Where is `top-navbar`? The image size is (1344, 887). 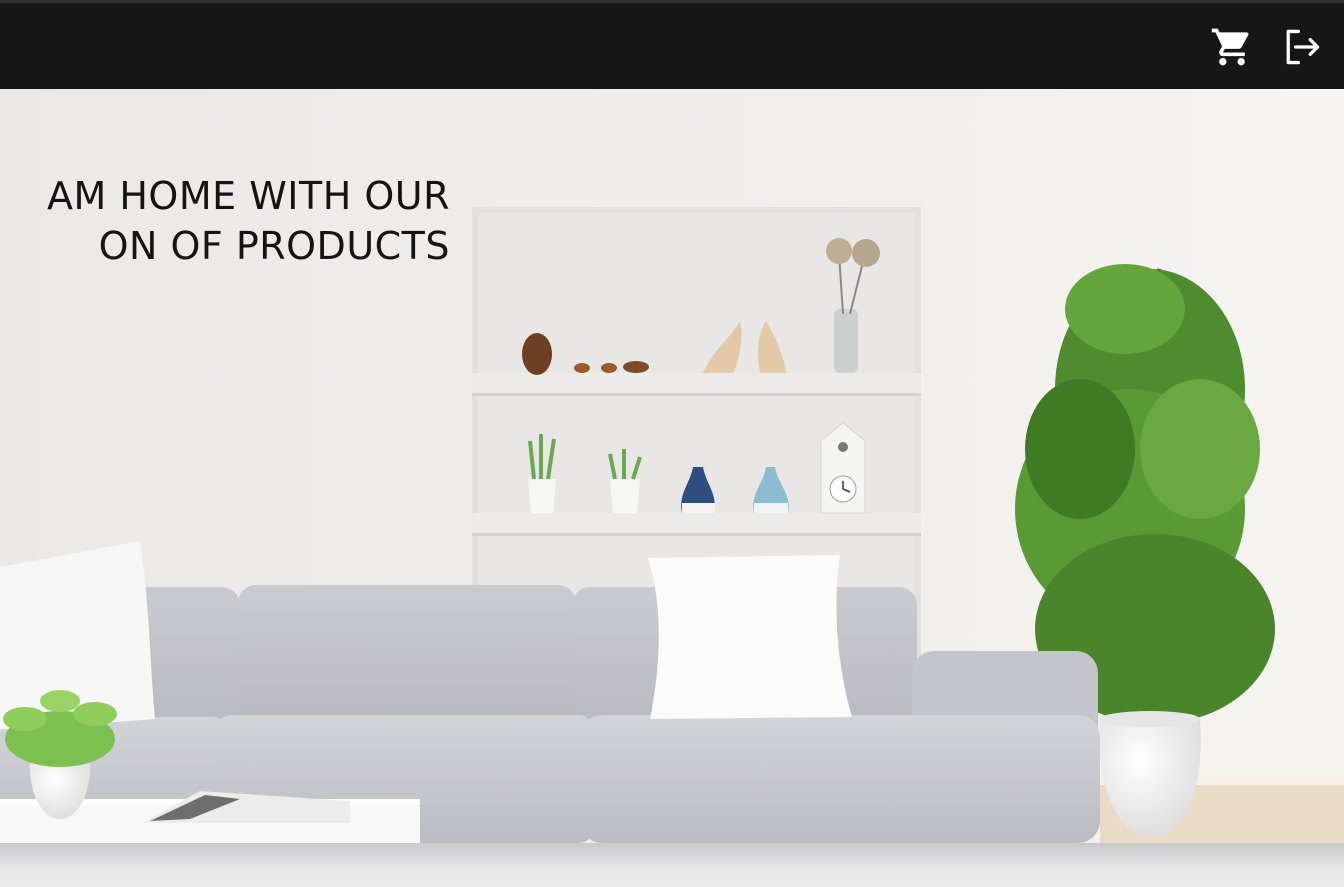
top-navbar is located at coordinates (672, 46).